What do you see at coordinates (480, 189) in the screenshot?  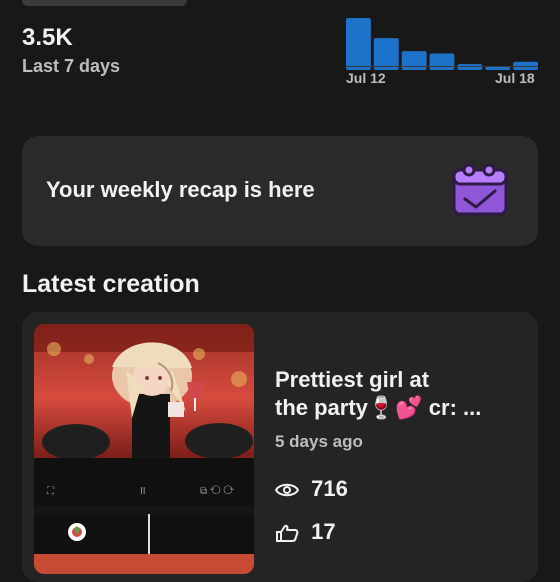 I see `calendar-check-icon` at bounding box center [480, 189].